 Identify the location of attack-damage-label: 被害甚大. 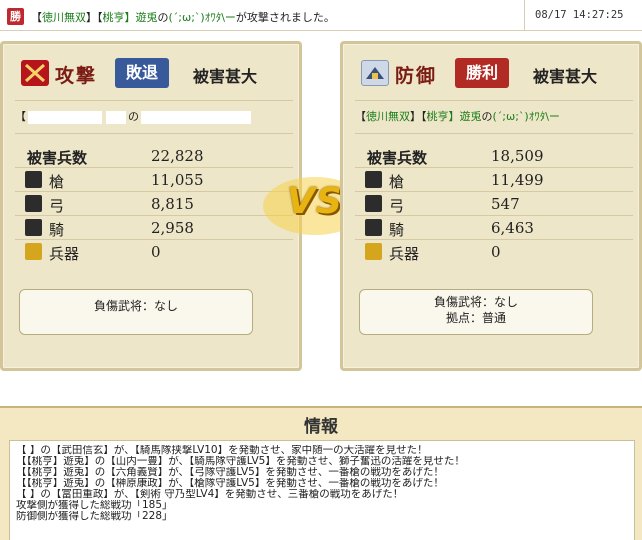
(225, 76).